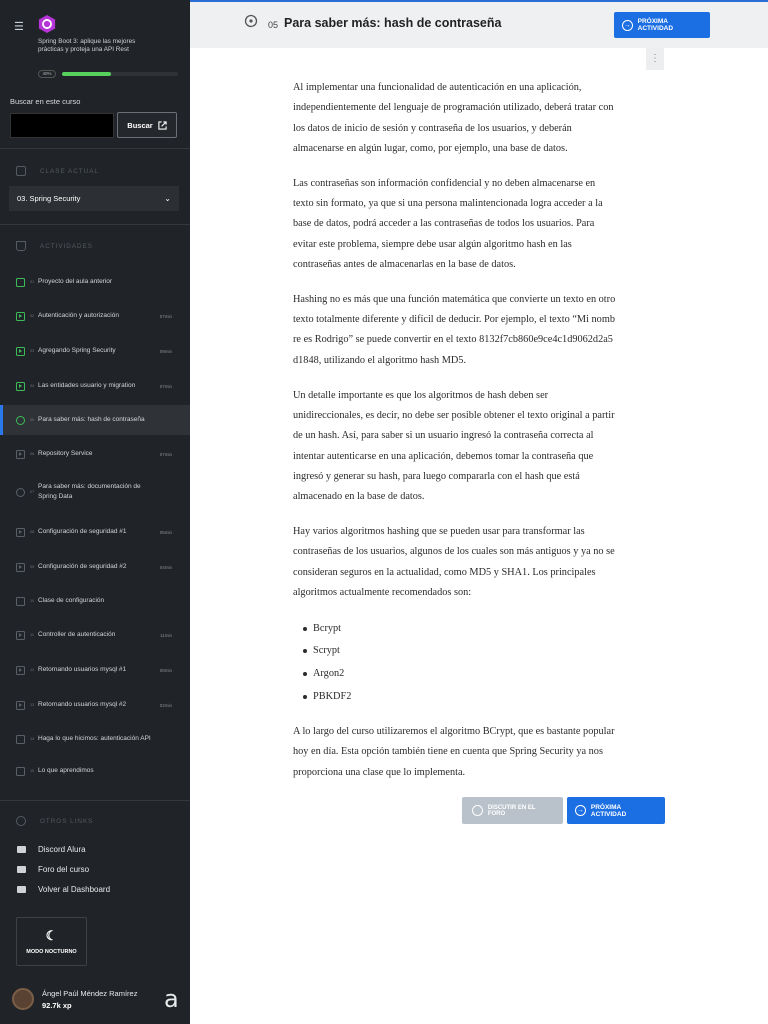  I want to click on sidebar-item-label: Controller de autenticación, so click(77, 634).